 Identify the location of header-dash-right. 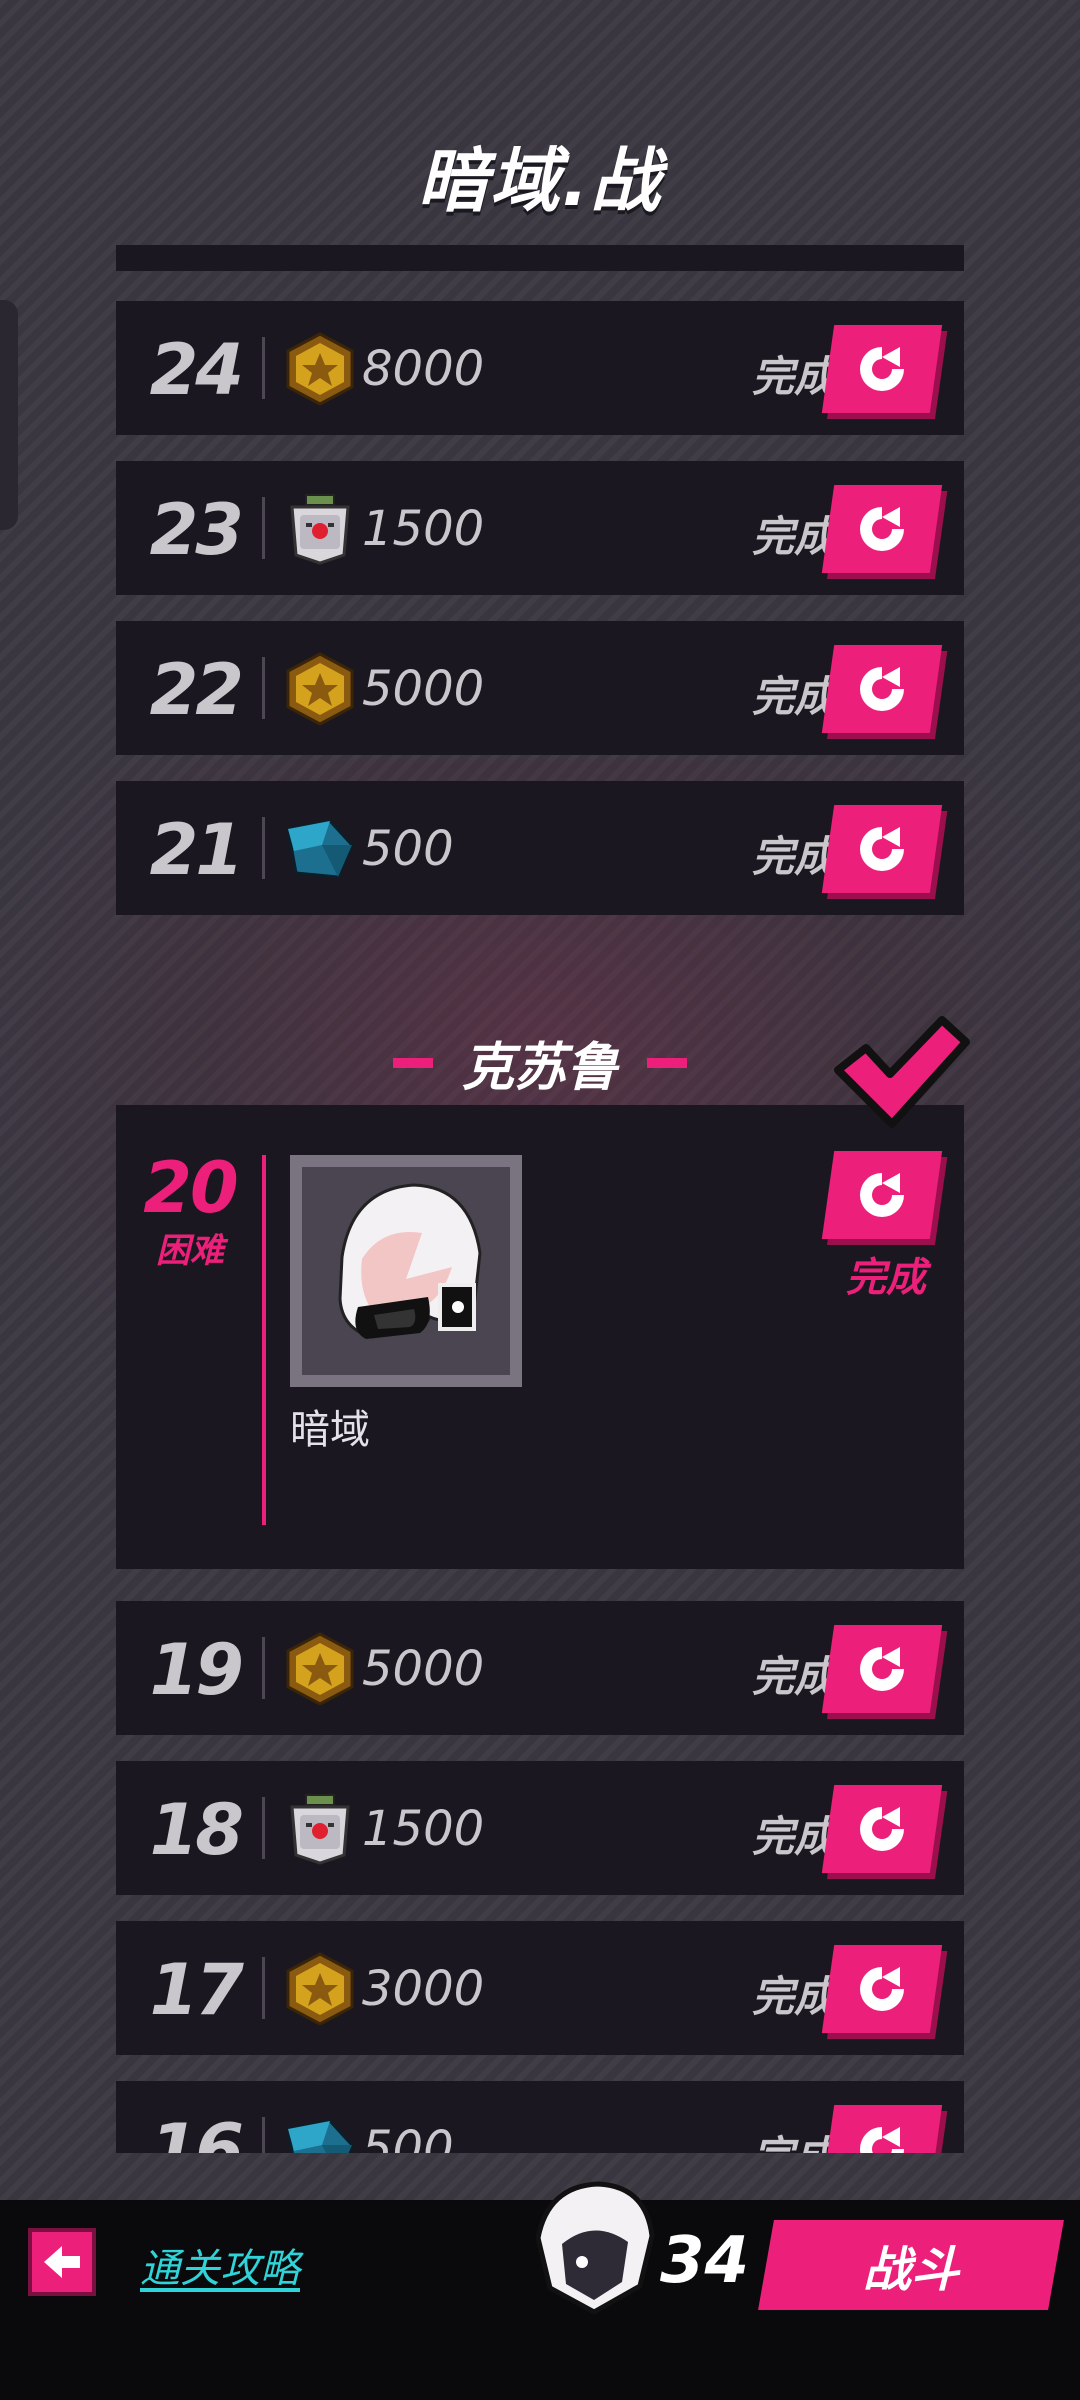
(667, 1062).